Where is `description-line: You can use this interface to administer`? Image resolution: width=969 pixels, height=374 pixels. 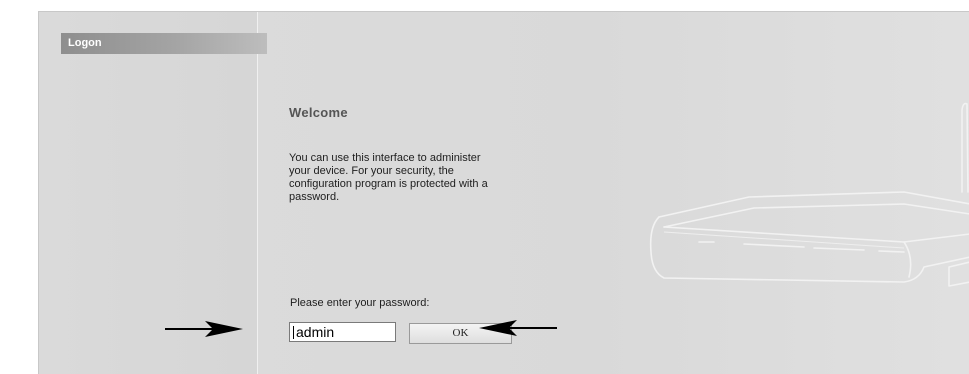 description-line: You can use this interface to administer is located at coordinates (385, 158).